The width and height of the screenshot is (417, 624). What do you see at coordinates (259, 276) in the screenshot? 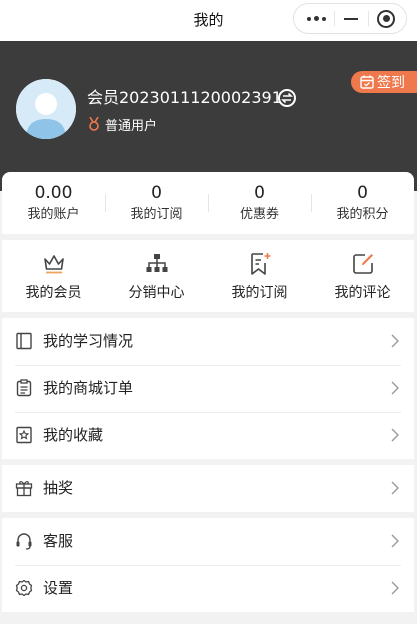
I see `shortcut-subscriptions: 我的订阅` at bounding box center [259, 276].